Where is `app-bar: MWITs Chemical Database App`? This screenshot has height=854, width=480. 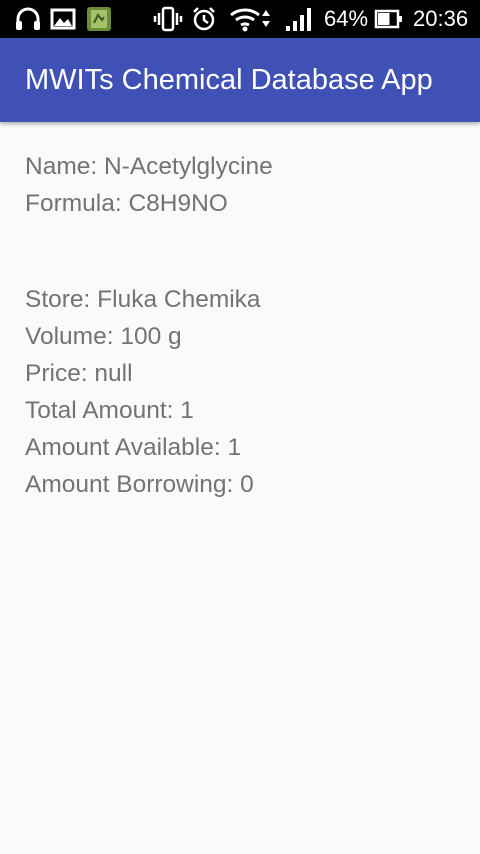 app-bar: MWITs Chemical Database App is located at coordinates (240, 80).